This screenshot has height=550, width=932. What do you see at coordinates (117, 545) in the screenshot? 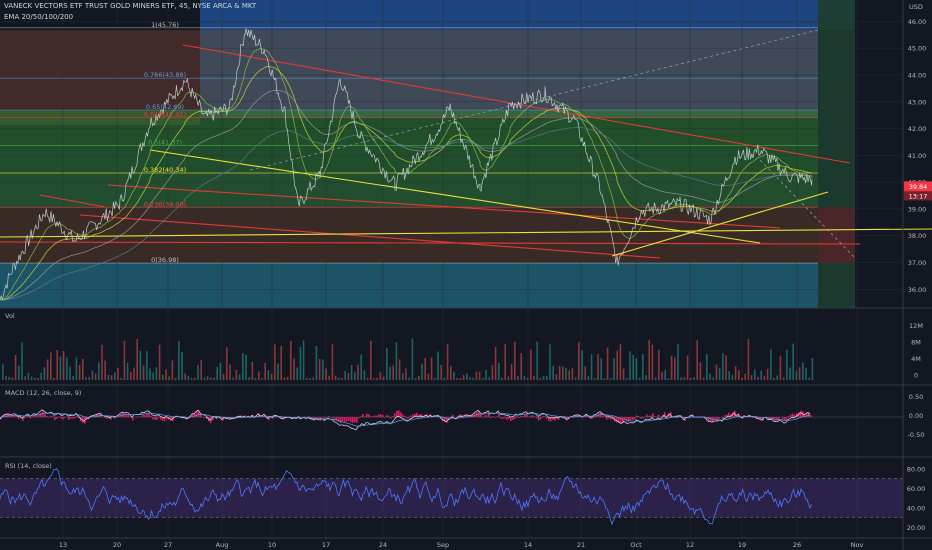
I see `x-tick-label: 20` at bounding box center [117, 545].